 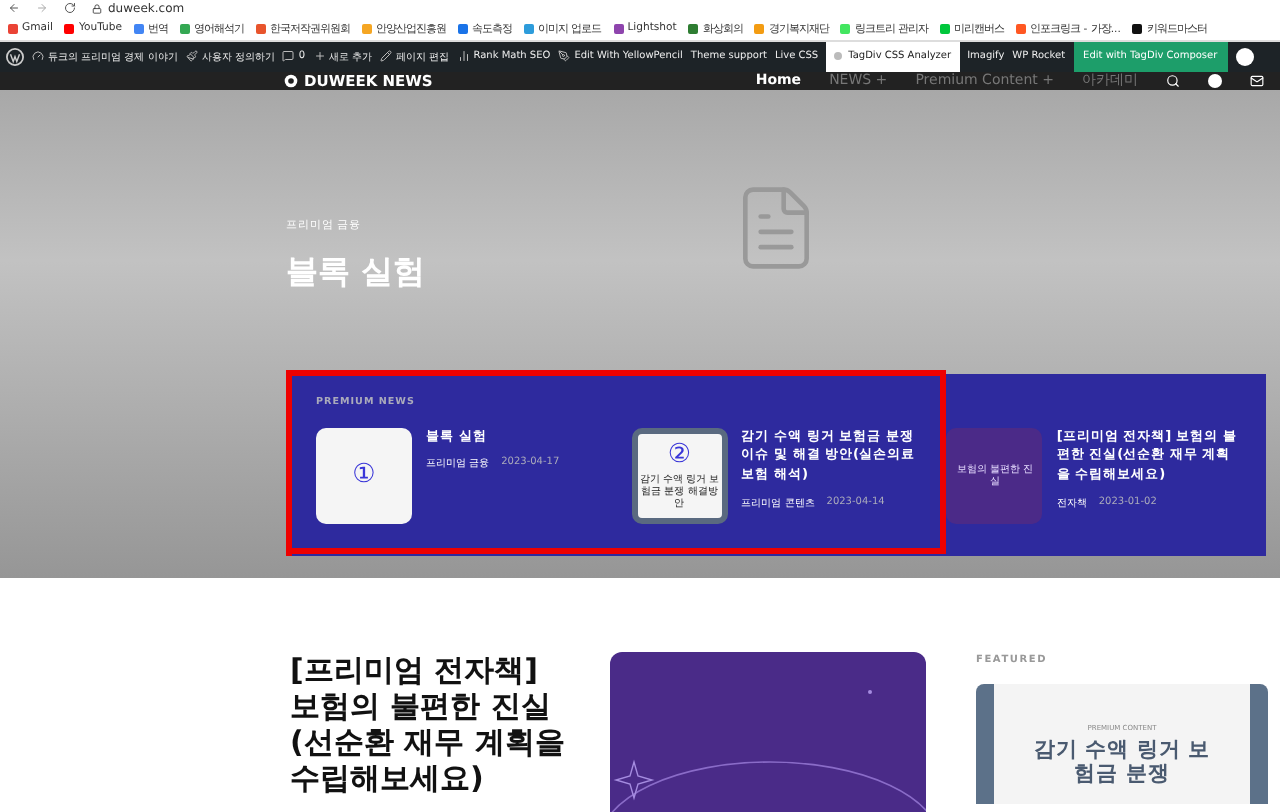 I want to click on brush-icon, so click(x=191, y=56).